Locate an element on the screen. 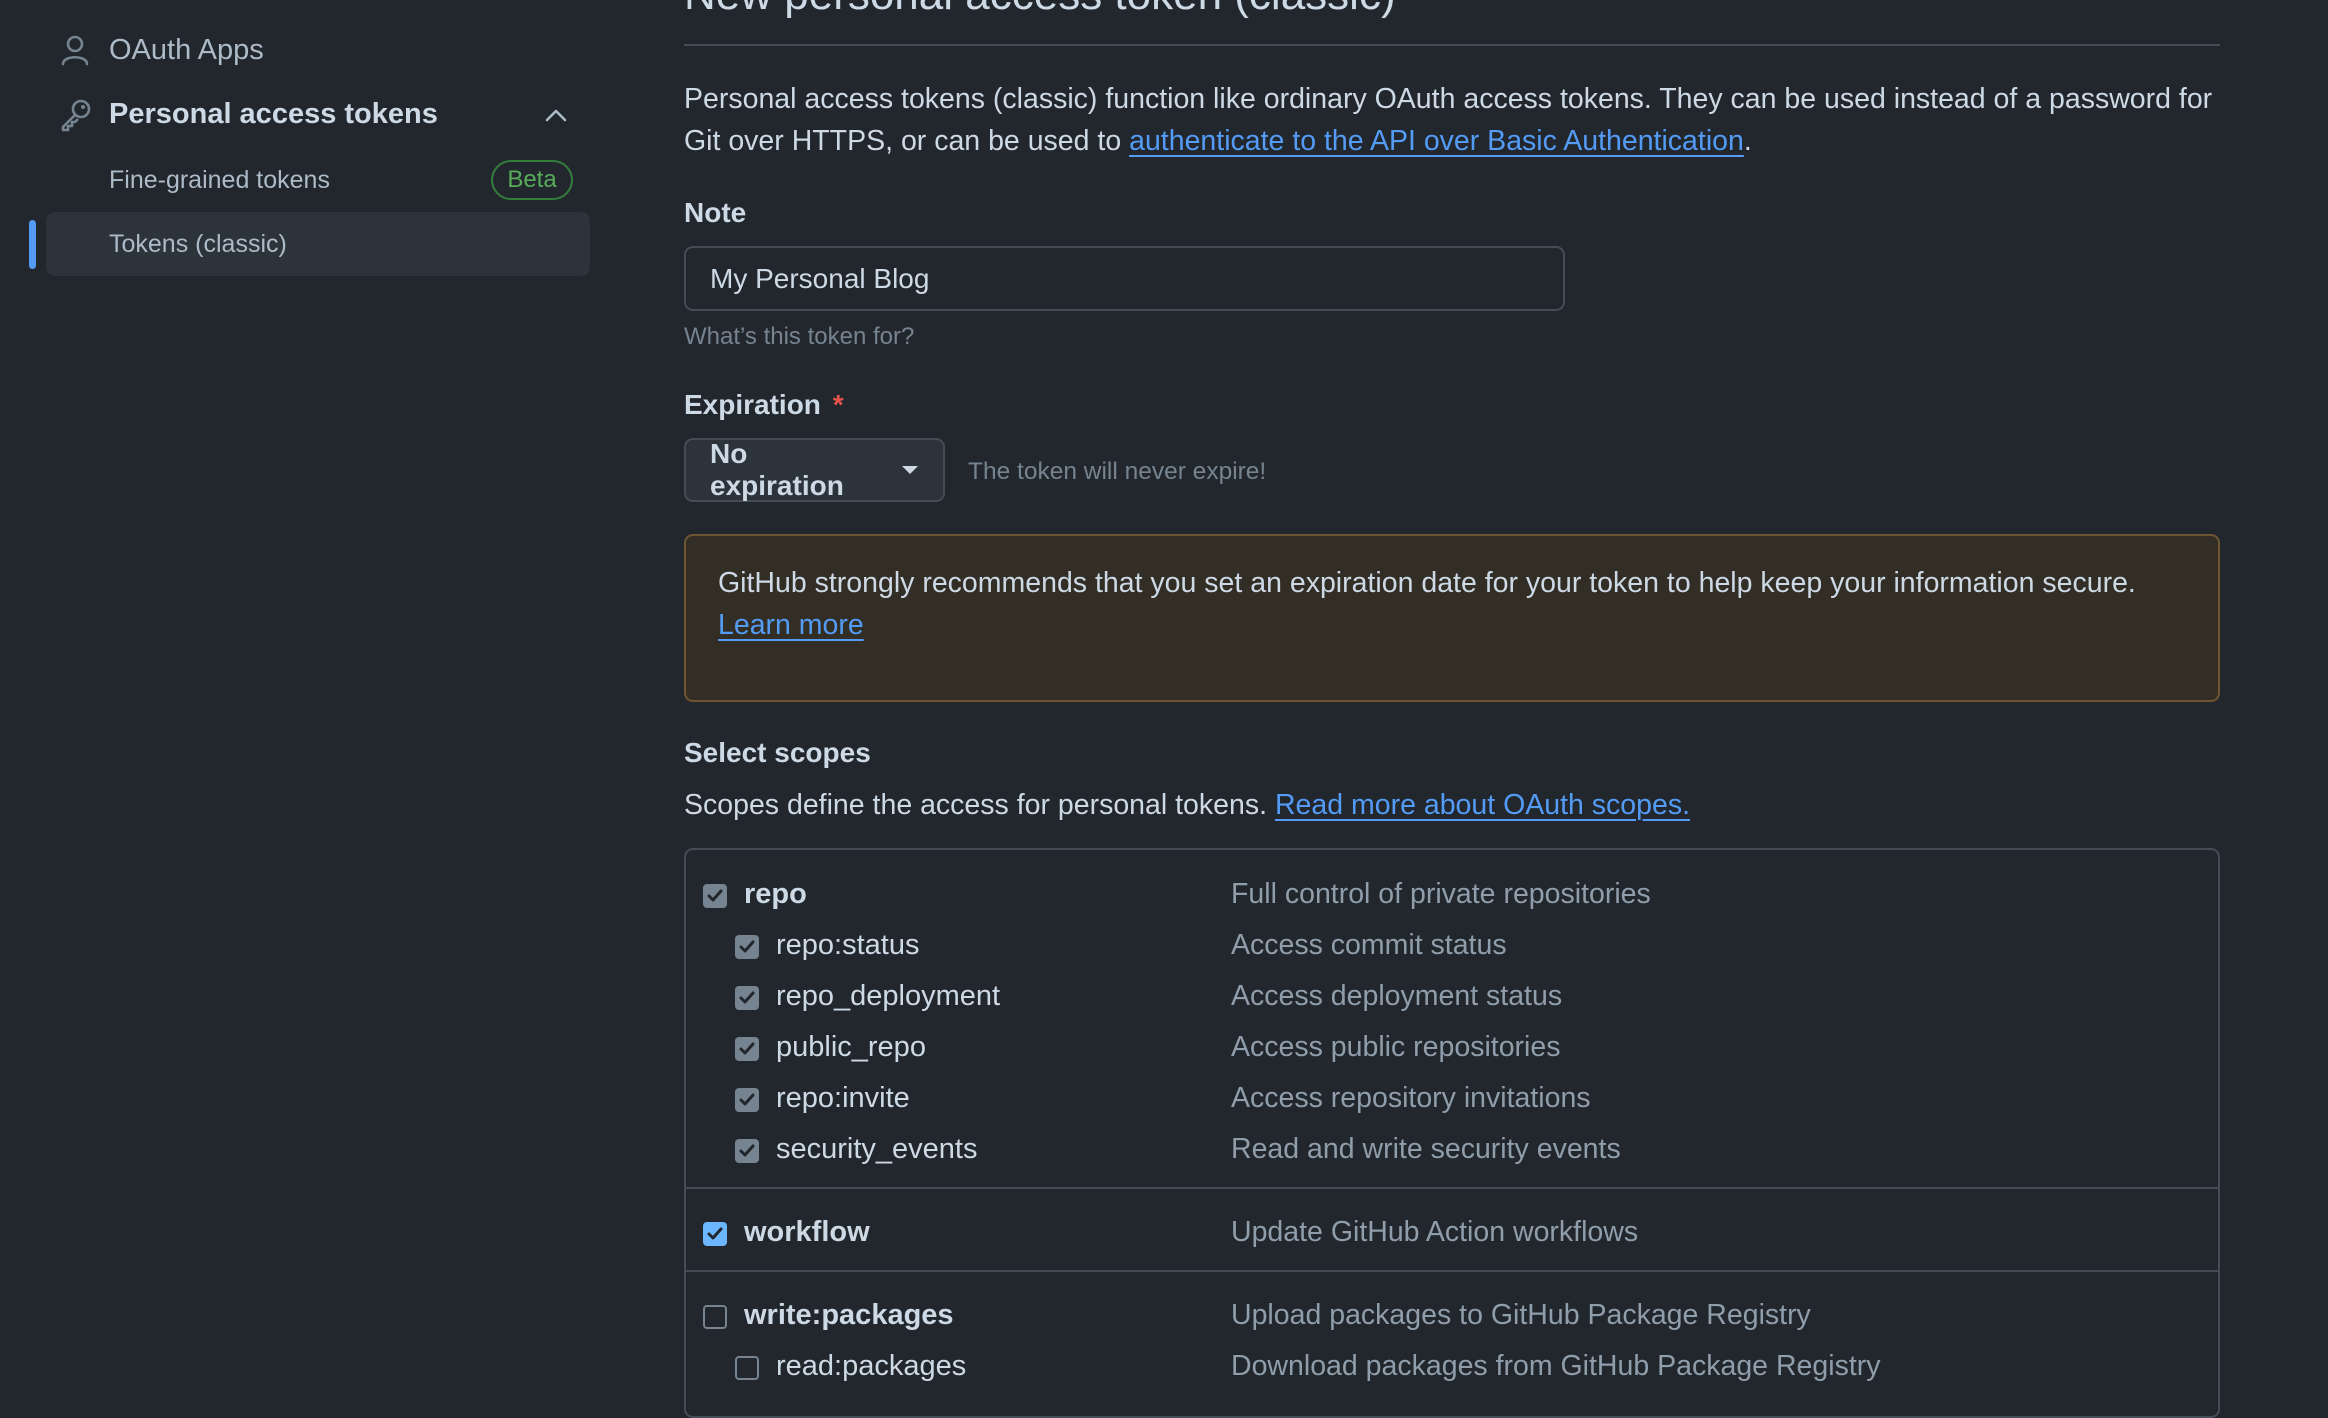  scope-checkbox-repo-status is located at coordinates (747, 947).